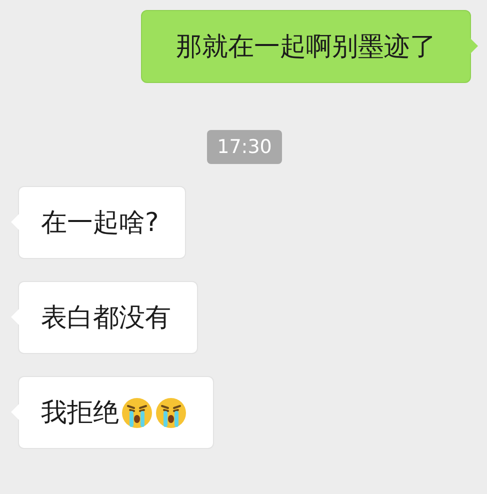 The image size is (487, 494). What do you see at coordinates (244, 147) in the screenshot?
I see `timestamp: 17:30` at bounding box center [244, 147].